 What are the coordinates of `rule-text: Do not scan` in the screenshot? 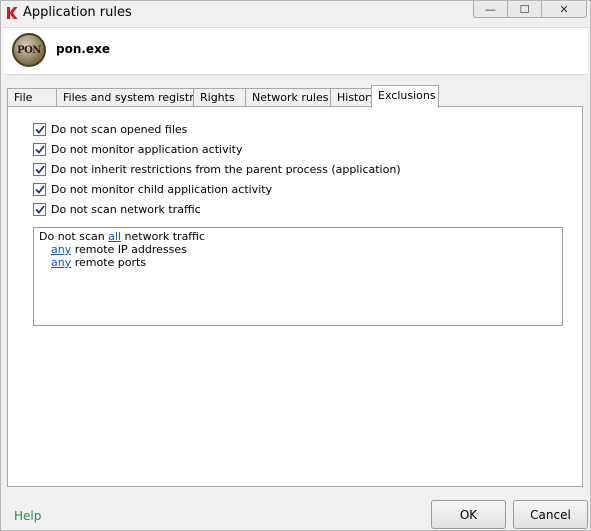 It's located at (74, 236).